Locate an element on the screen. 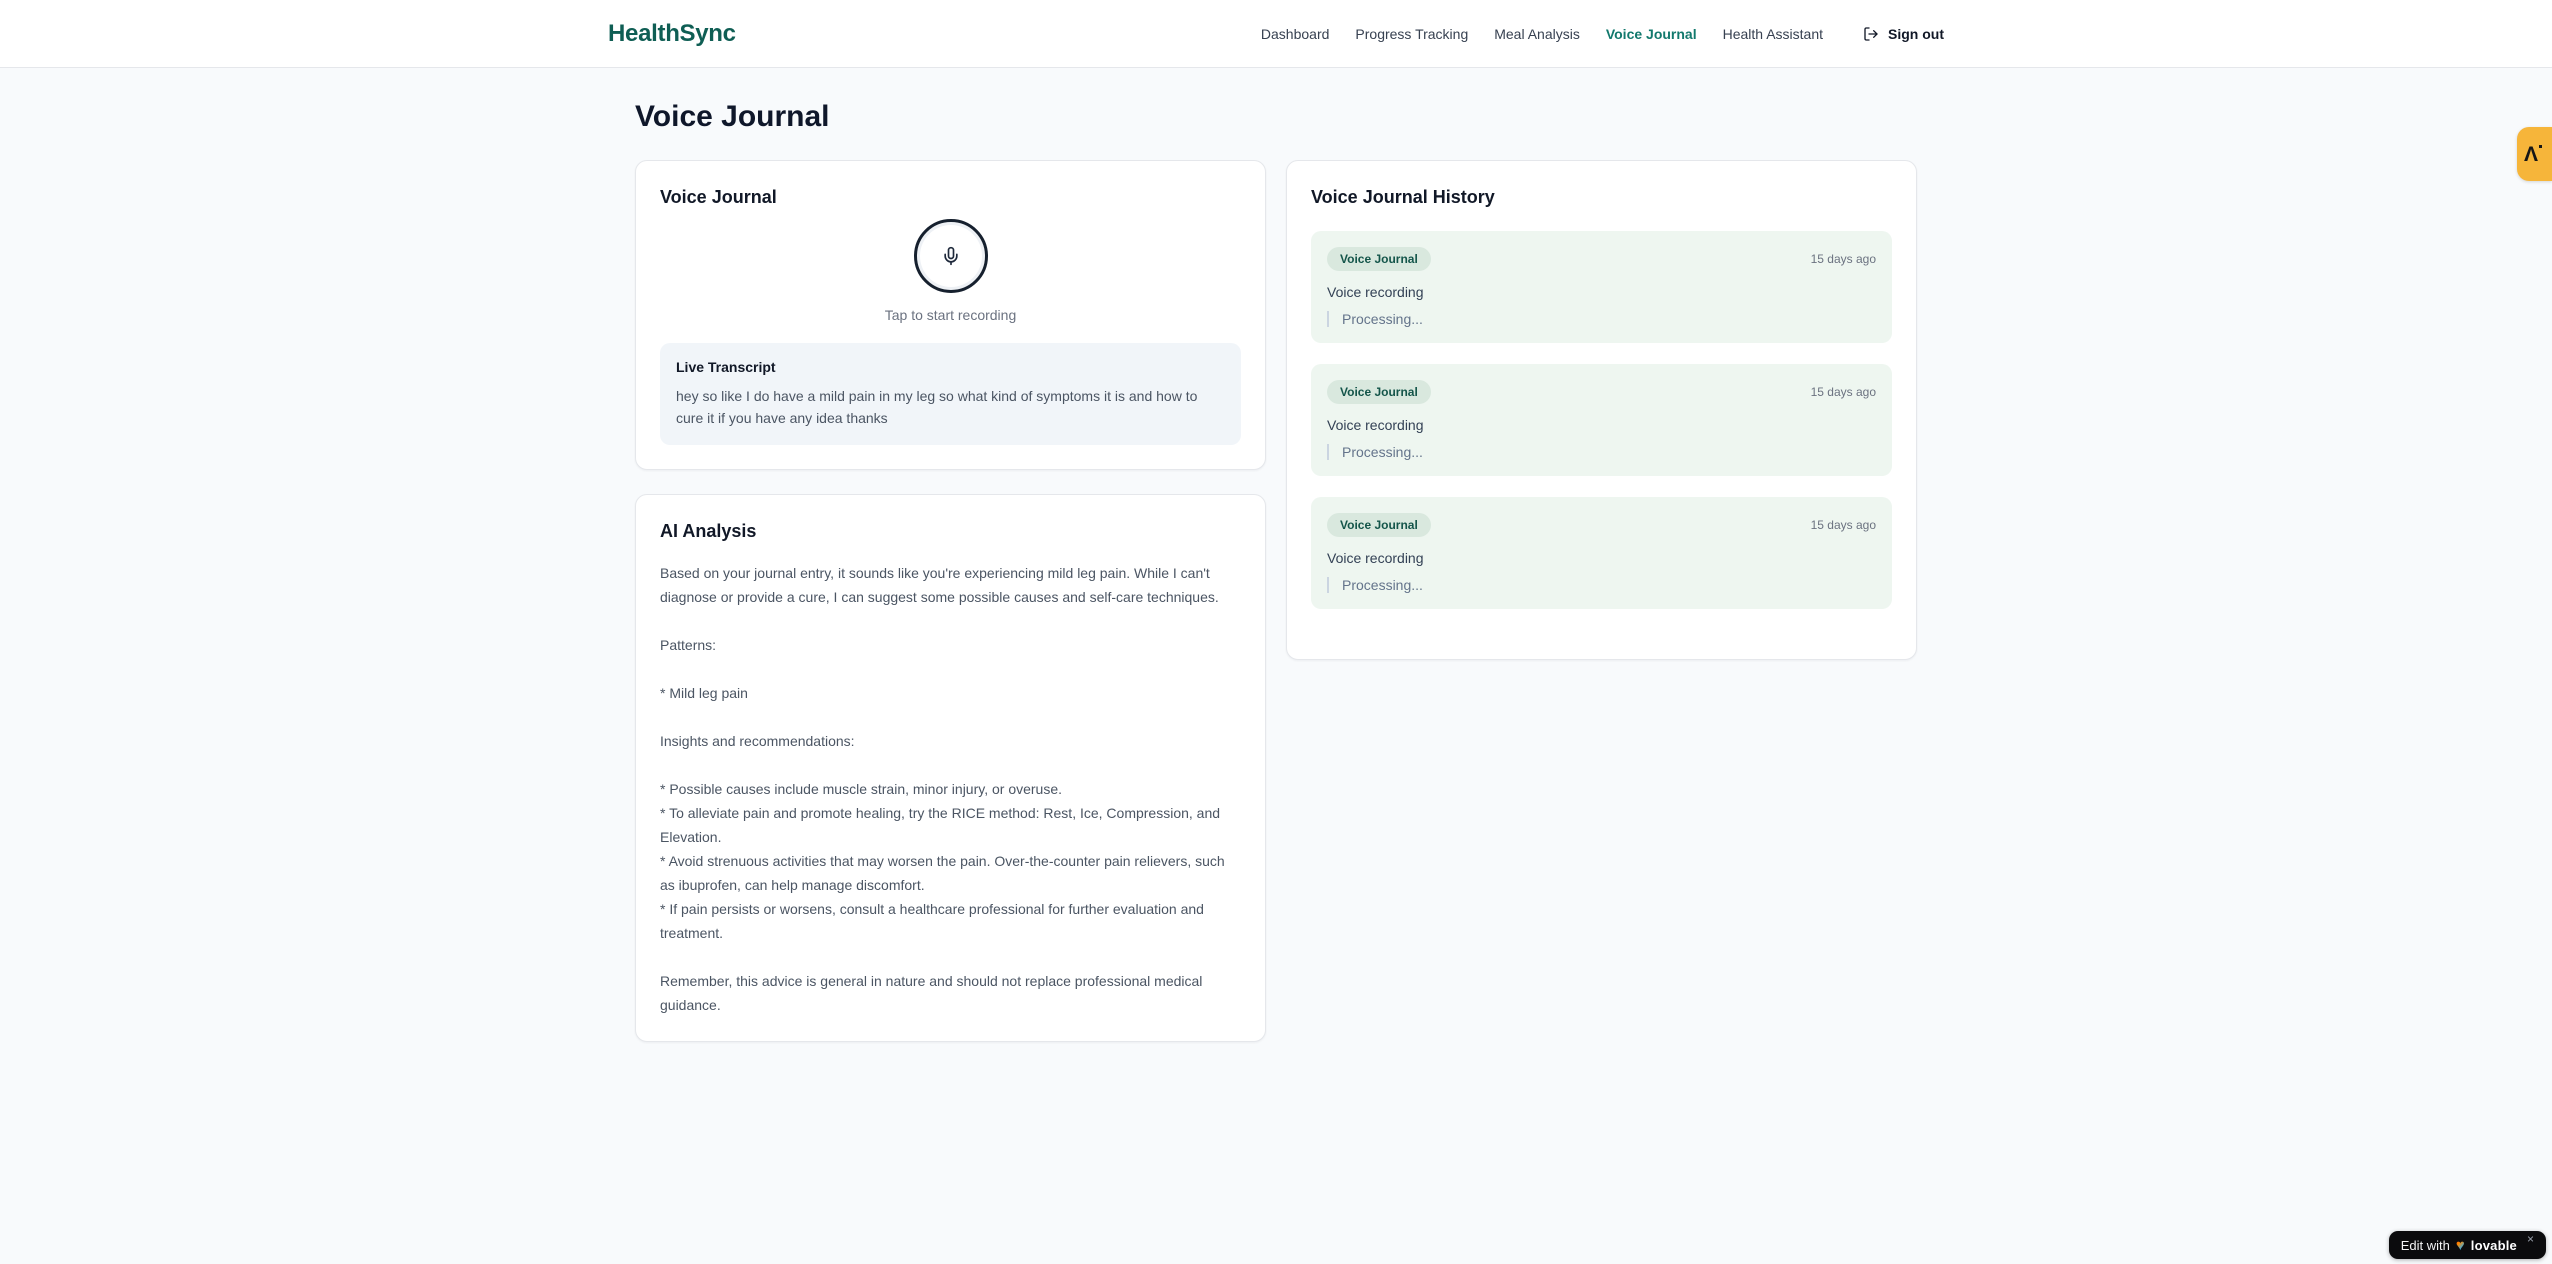  tap-to-record-hint: Tap to start recording is located at coordinates (950, 315).